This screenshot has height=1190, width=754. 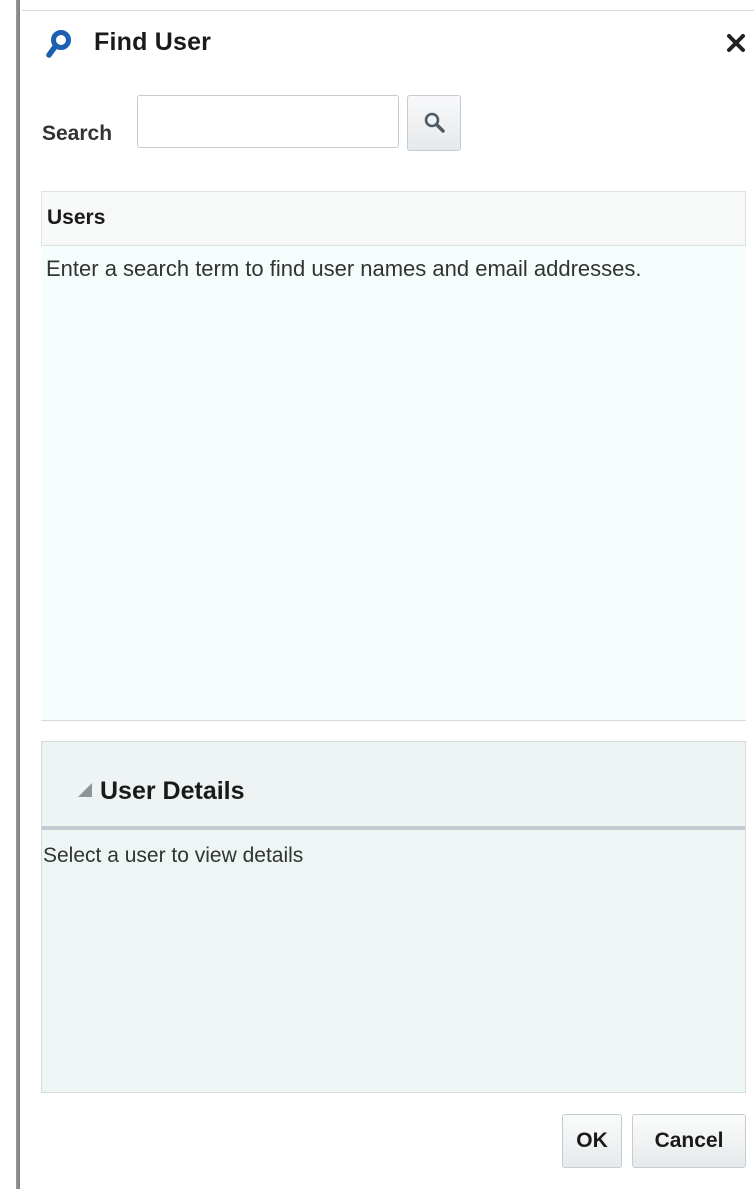 What do you see at coordinates (77, 133) in the screenshot?
I see `search-label: Search` at bounding box center [77, 133].